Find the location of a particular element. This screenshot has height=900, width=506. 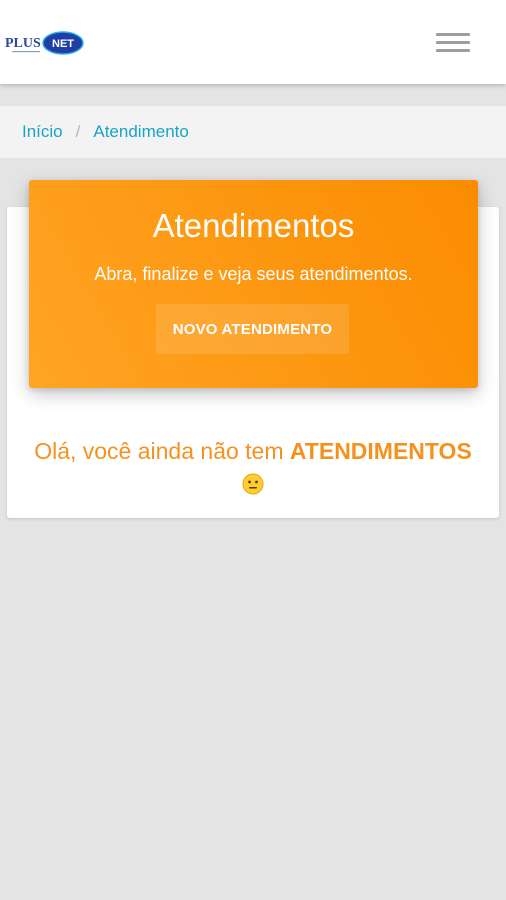

page-title: Atendimentos is located at coordinates (253, 225).